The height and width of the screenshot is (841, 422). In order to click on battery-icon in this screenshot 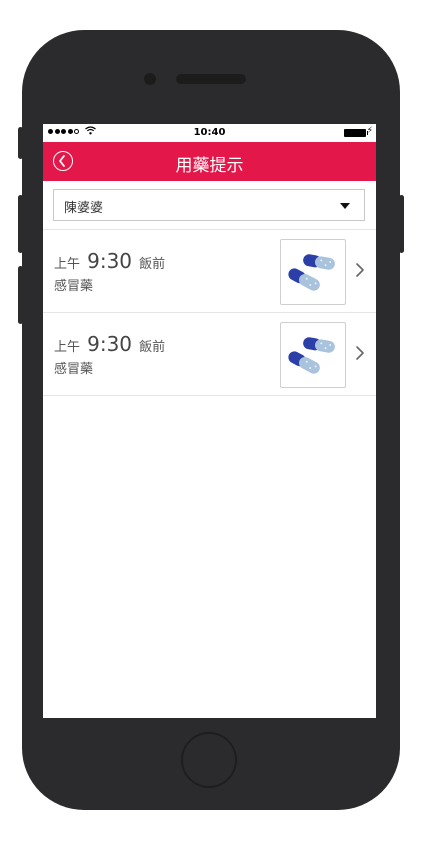, I will do `click(356, 133)`.